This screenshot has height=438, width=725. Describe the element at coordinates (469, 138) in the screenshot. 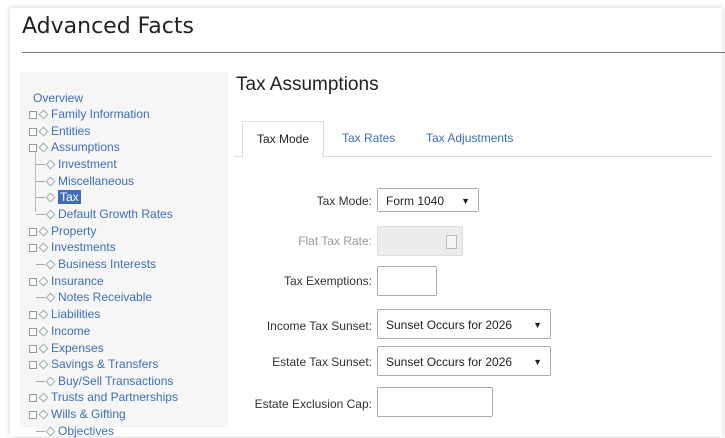

I see `tab-tax-adjustments: Tax Adjustments` at that location.